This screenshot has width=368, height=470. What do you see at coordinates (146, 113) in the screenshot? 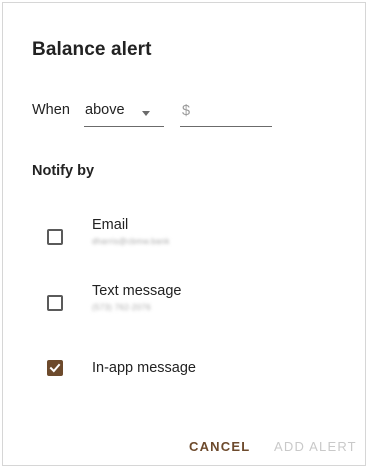
I see `dropdown-arrow-icon` at bounding box center [146, 113].